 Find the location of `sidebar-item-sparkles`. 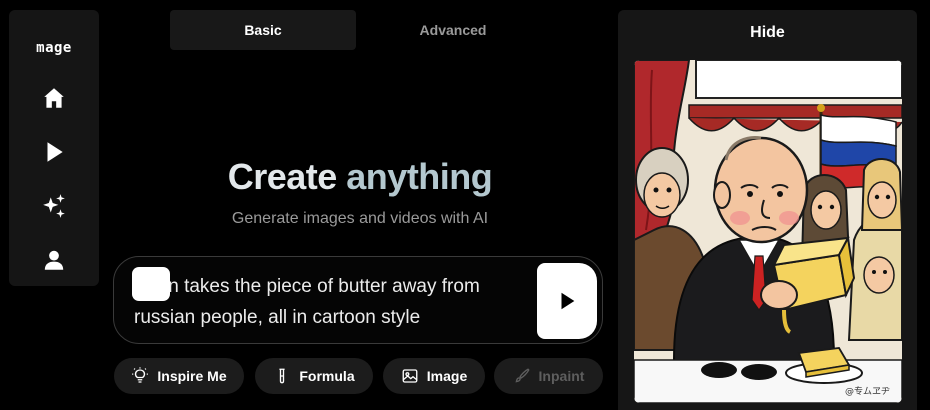

sidebar-item-sparkles is located at coordinates (54, 206).